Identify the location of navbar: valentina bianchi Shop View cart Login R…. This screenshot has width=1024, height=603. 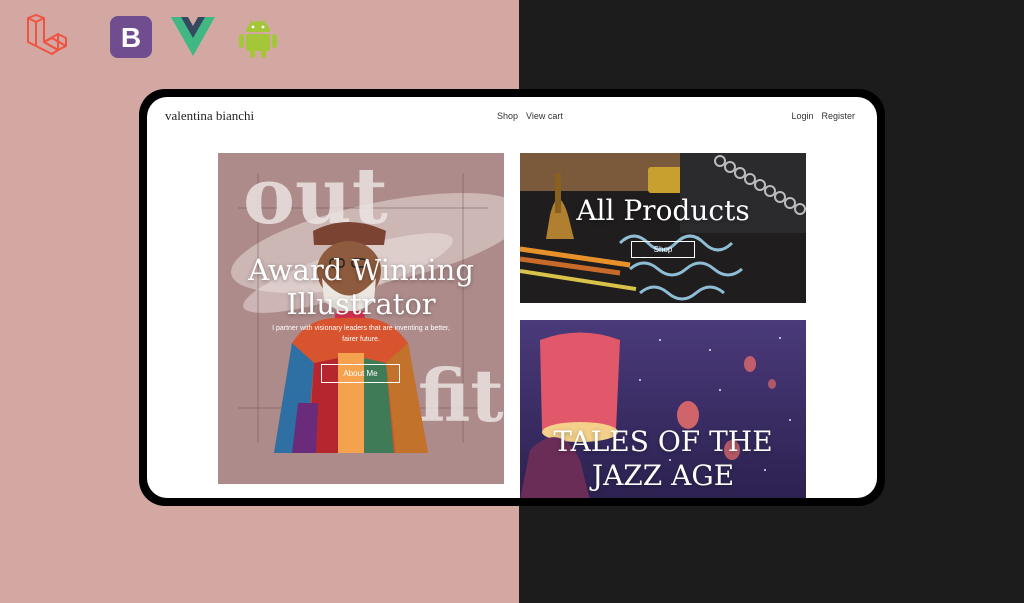
(512, 117).